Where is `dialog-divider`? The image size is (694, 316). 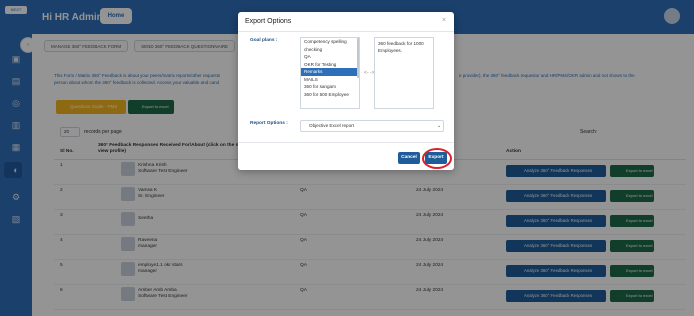 dialog-divider is located at coordinates (346, 142).